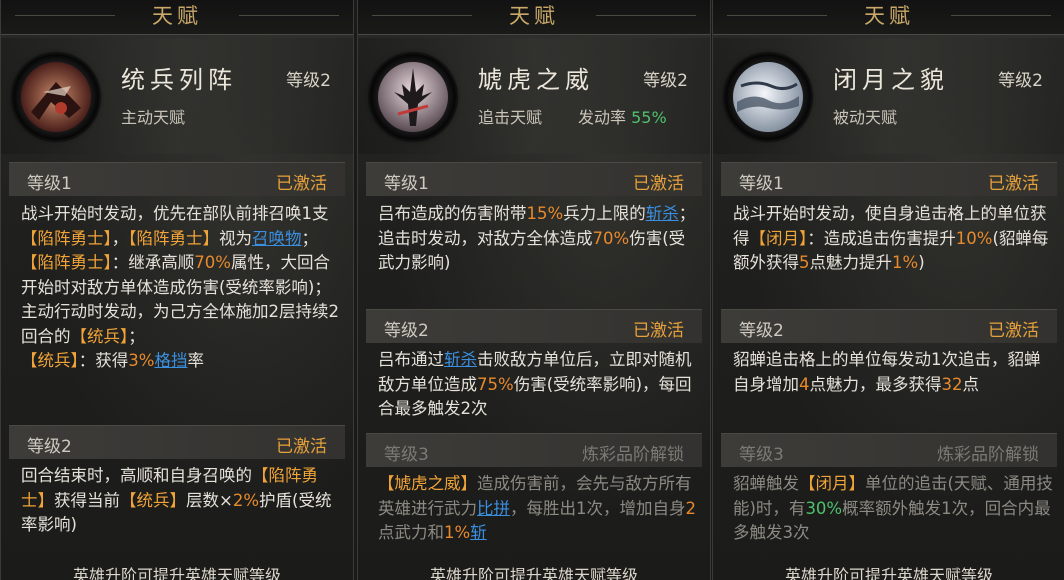  Describe the element at coordinates (545, 213) in the screenshot. I see `desc-segment: 15%` at that location.